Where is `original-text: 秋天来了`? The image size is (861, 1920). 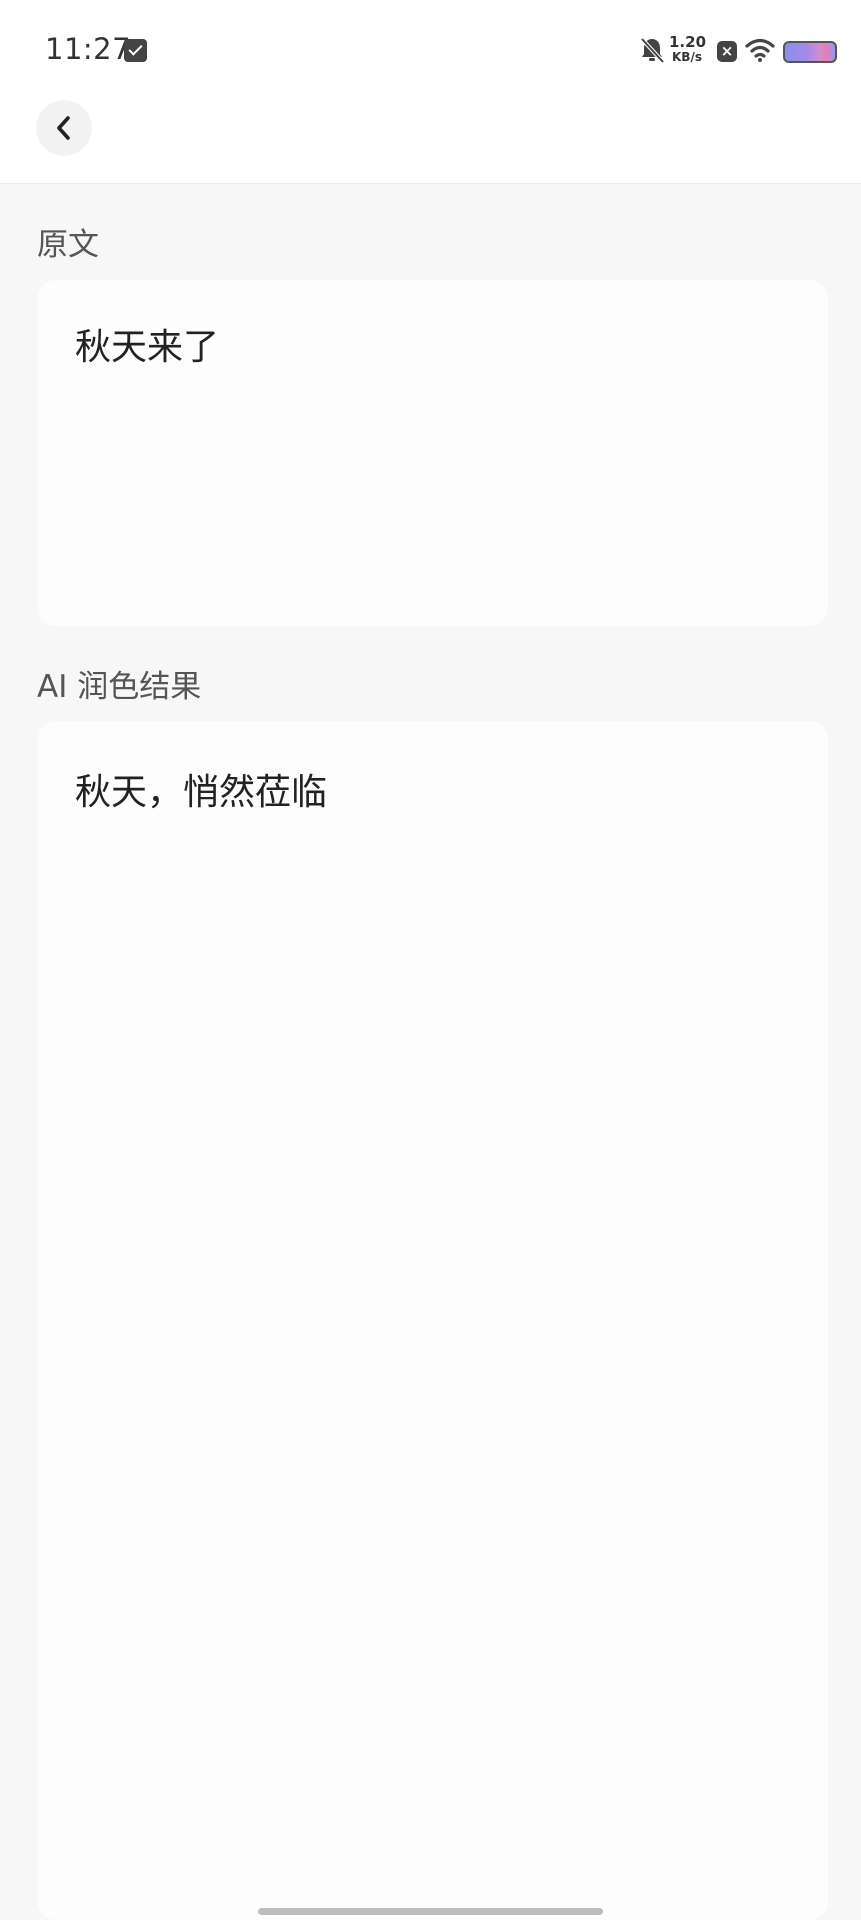
original-text: 秋天来了 is located at coordinates (147, 347).